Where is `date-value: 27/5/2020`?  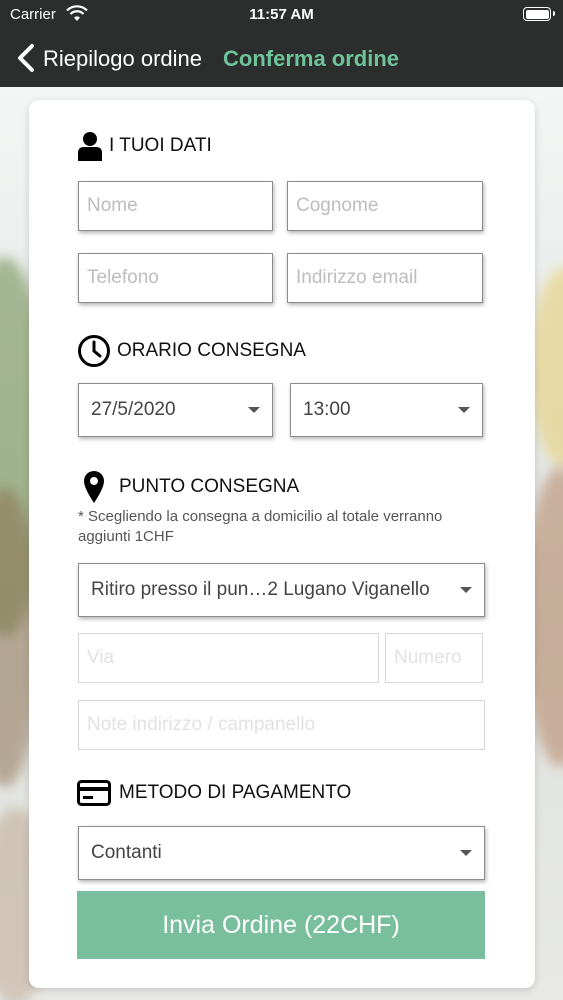 date-value: 27/5/2020 is located at coordinates (133, 409).